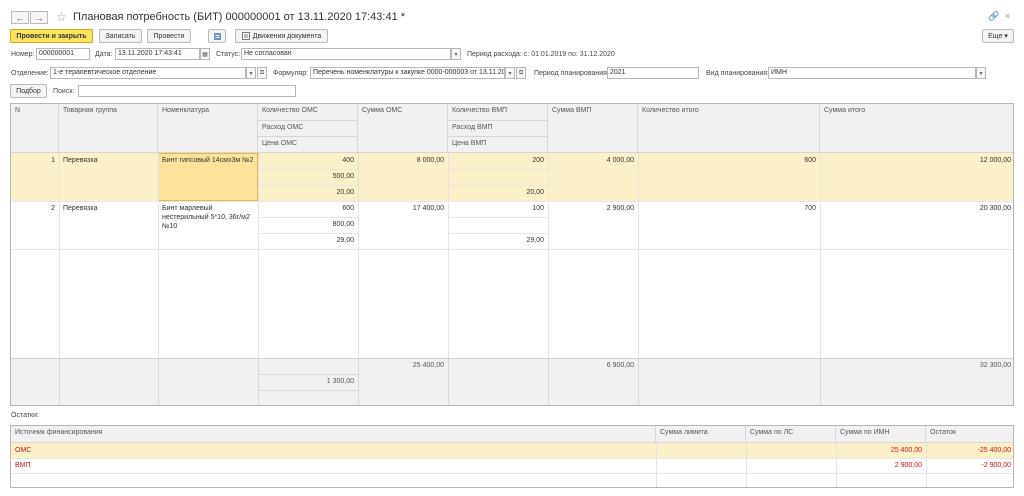 This screenshot has width=1024, height=496. What do you see at coordinates (308, 225) in the screenshot?
I see `row2-consumption-oms: 800,00` at bounding box center [308, 225].